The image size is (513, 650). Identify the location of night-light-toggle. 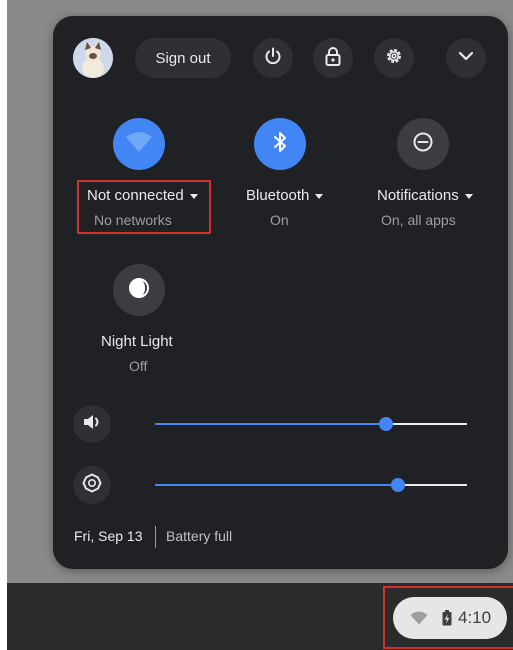
(139, 290).